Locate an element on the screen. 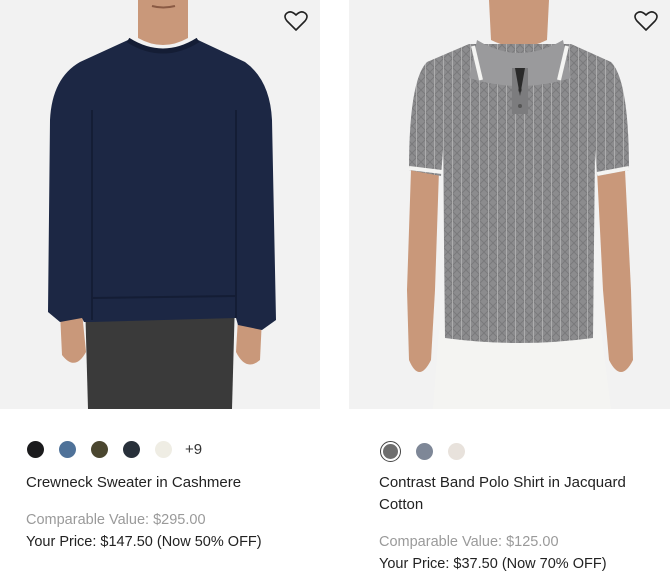 The image size is (670, 578). comparable-price: $295.00 is located at coordinates (179, 520).